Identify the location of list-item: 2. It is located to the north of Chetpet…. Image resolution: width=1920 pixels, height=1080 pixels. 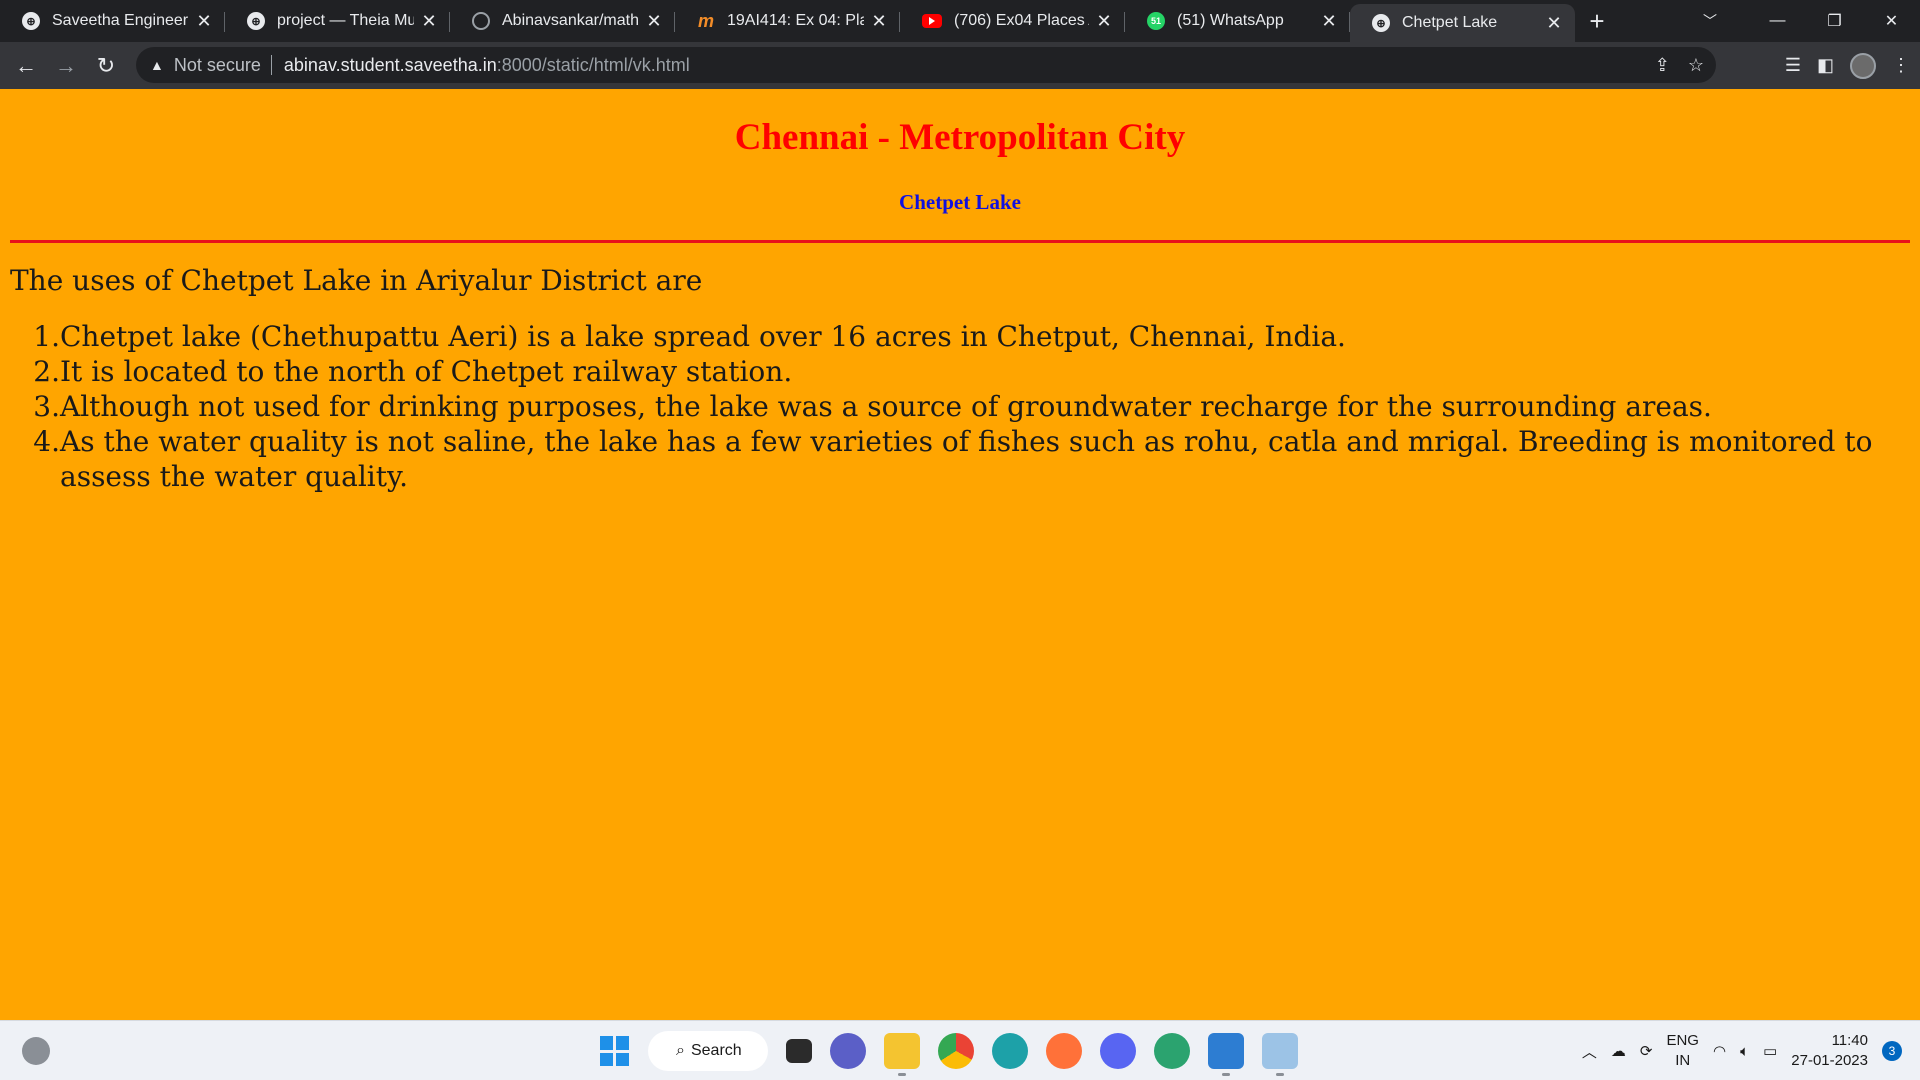
(950, 371).